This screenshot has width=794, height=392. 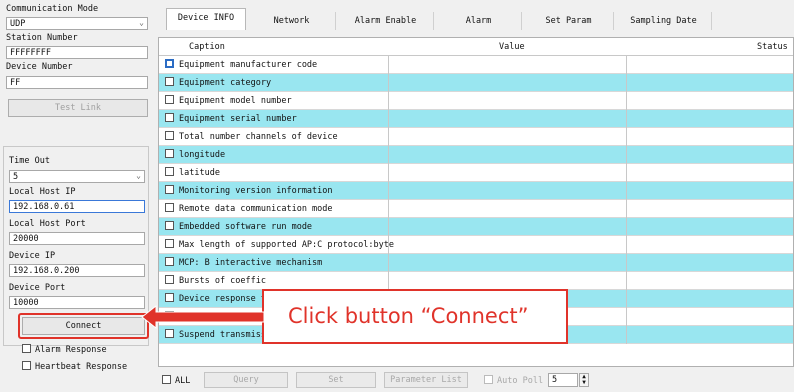 I want to click on local-host-port-label: Local Host Port, so click(x=47, y=224).